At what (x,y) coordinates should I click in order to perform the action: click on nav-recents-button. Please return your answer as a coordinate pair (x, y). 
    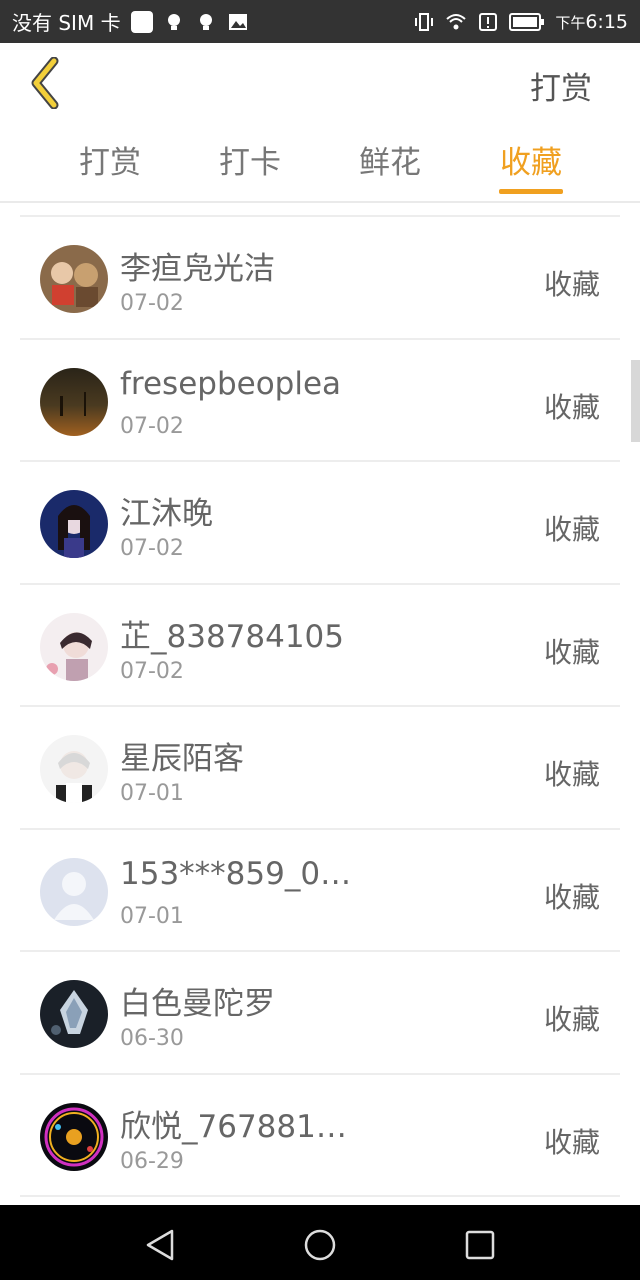
    Looking at the image, I should click on (480, 1245).